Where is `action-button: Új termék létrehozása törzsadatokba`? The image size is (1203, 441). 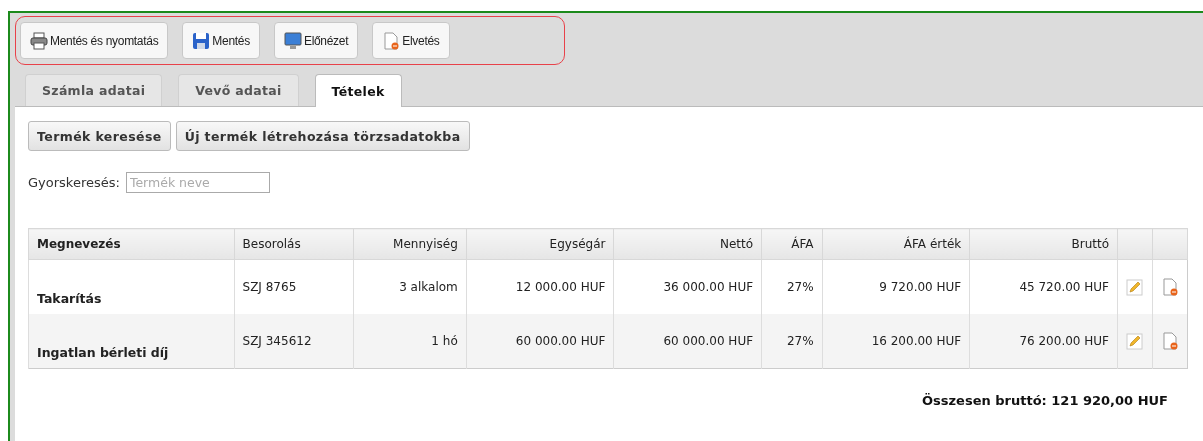 action-button: Új termék létrehozása törzsadatokba is located at coordinates (322, 136).